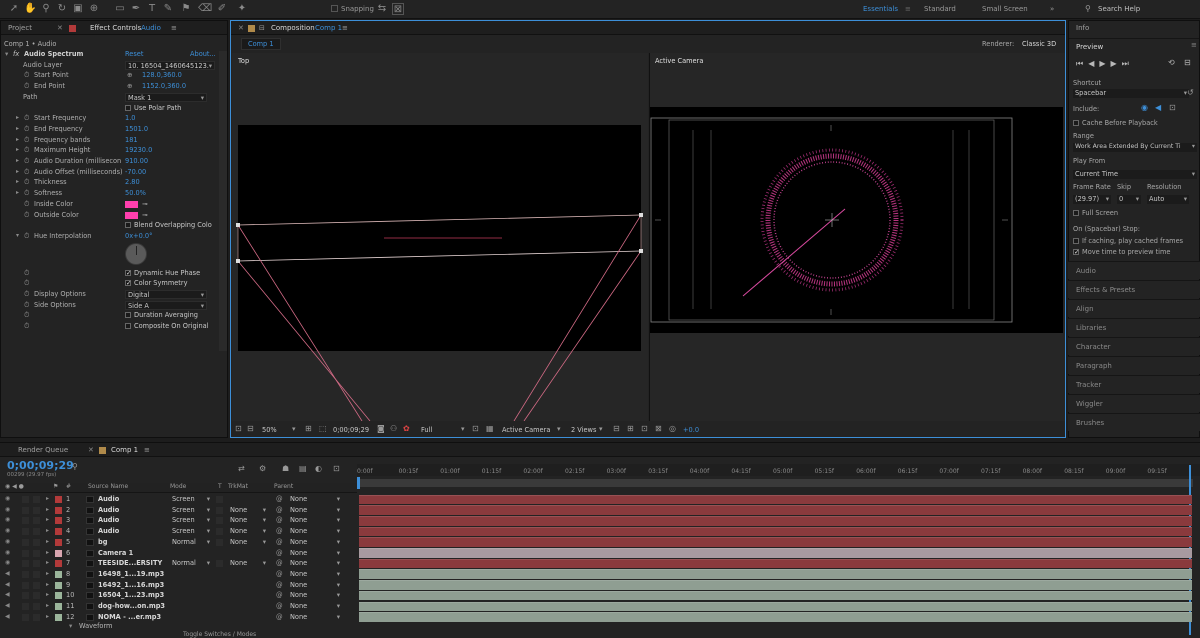  I want to click on play-icon: ▶, so click(1104, 63).